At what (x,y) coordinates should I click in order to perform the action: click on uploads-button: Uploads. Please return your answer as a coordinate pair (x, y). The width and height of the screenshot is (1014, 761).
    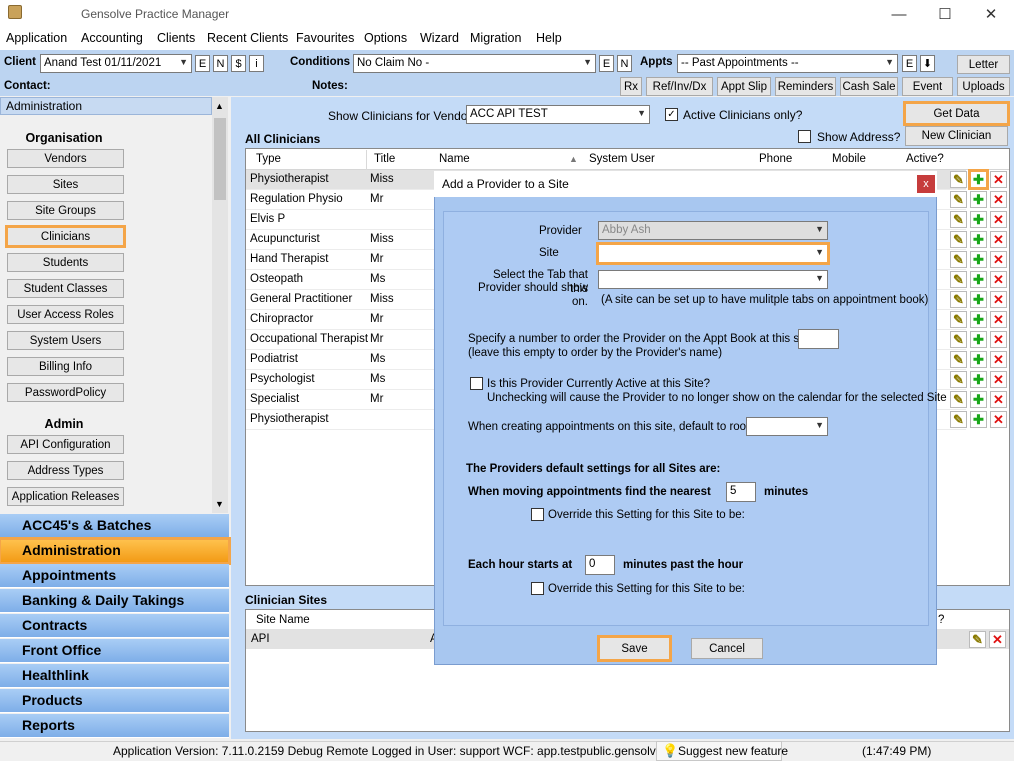
    Looking at the image, I should click on (983, 86).